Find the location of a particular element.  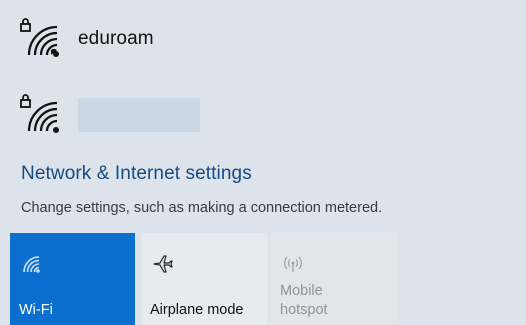

network-name: eduroam is located at coordinates (116, 38).